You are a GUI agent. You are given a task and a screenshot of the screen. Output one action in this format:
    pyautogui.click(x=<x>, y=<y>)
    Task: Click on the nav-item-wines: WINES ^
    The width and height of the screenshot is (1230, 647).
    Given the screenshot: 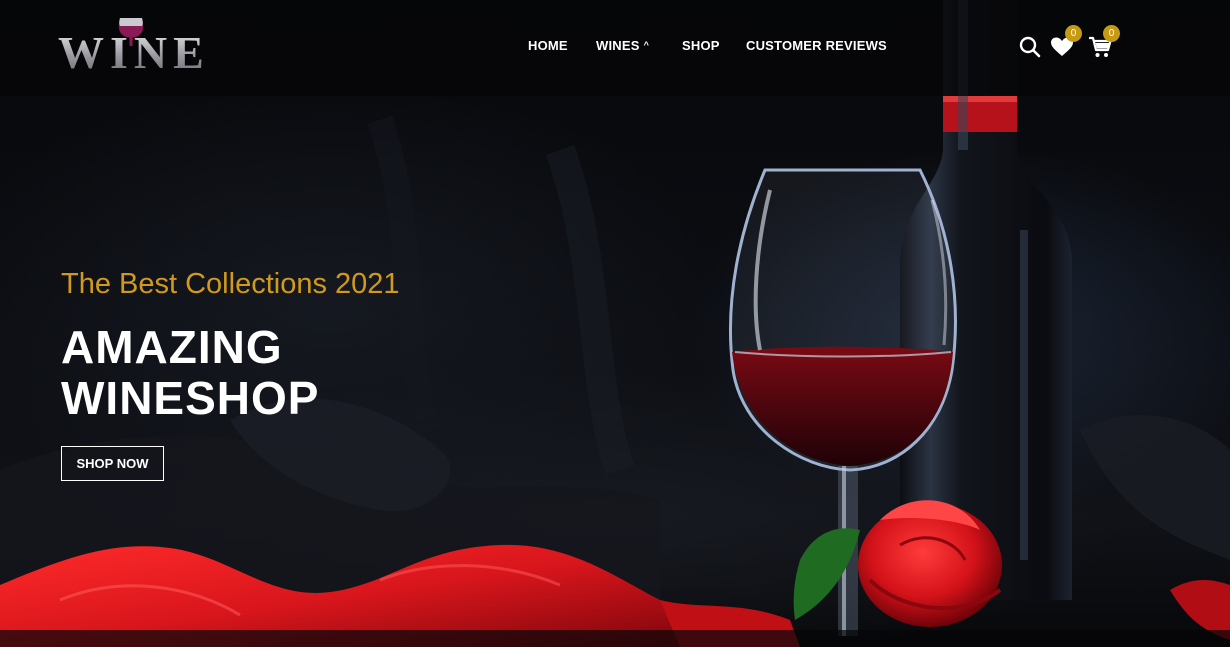 What is the action you would take?
    pyautogui.click(x=622, y=45)
    